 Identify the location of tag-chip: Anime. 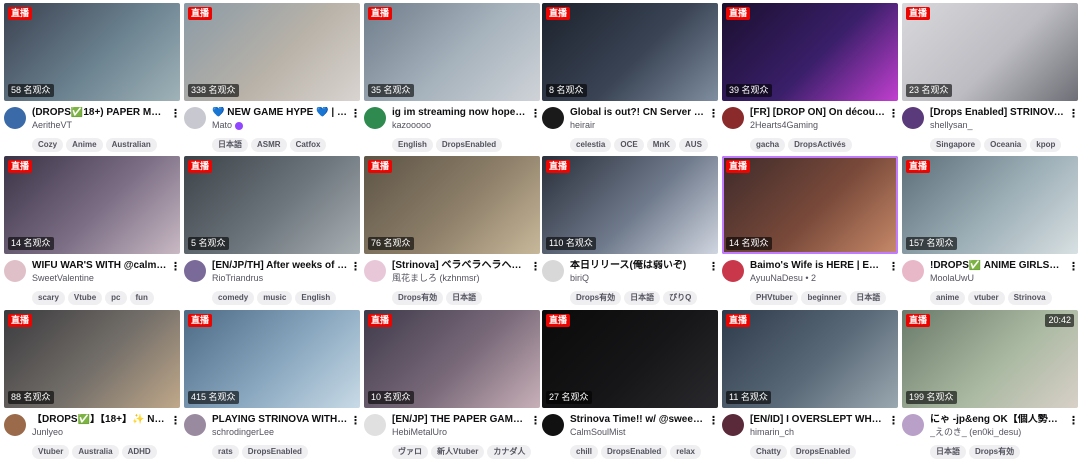
(84, 145).